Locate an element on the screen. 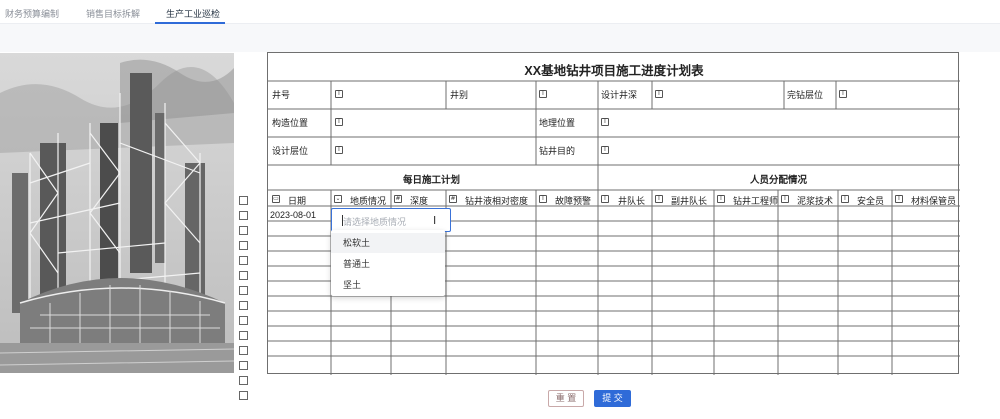 The image size is (1000, 419). col-geology: 地质情况 is located at coordinates (368, 201).